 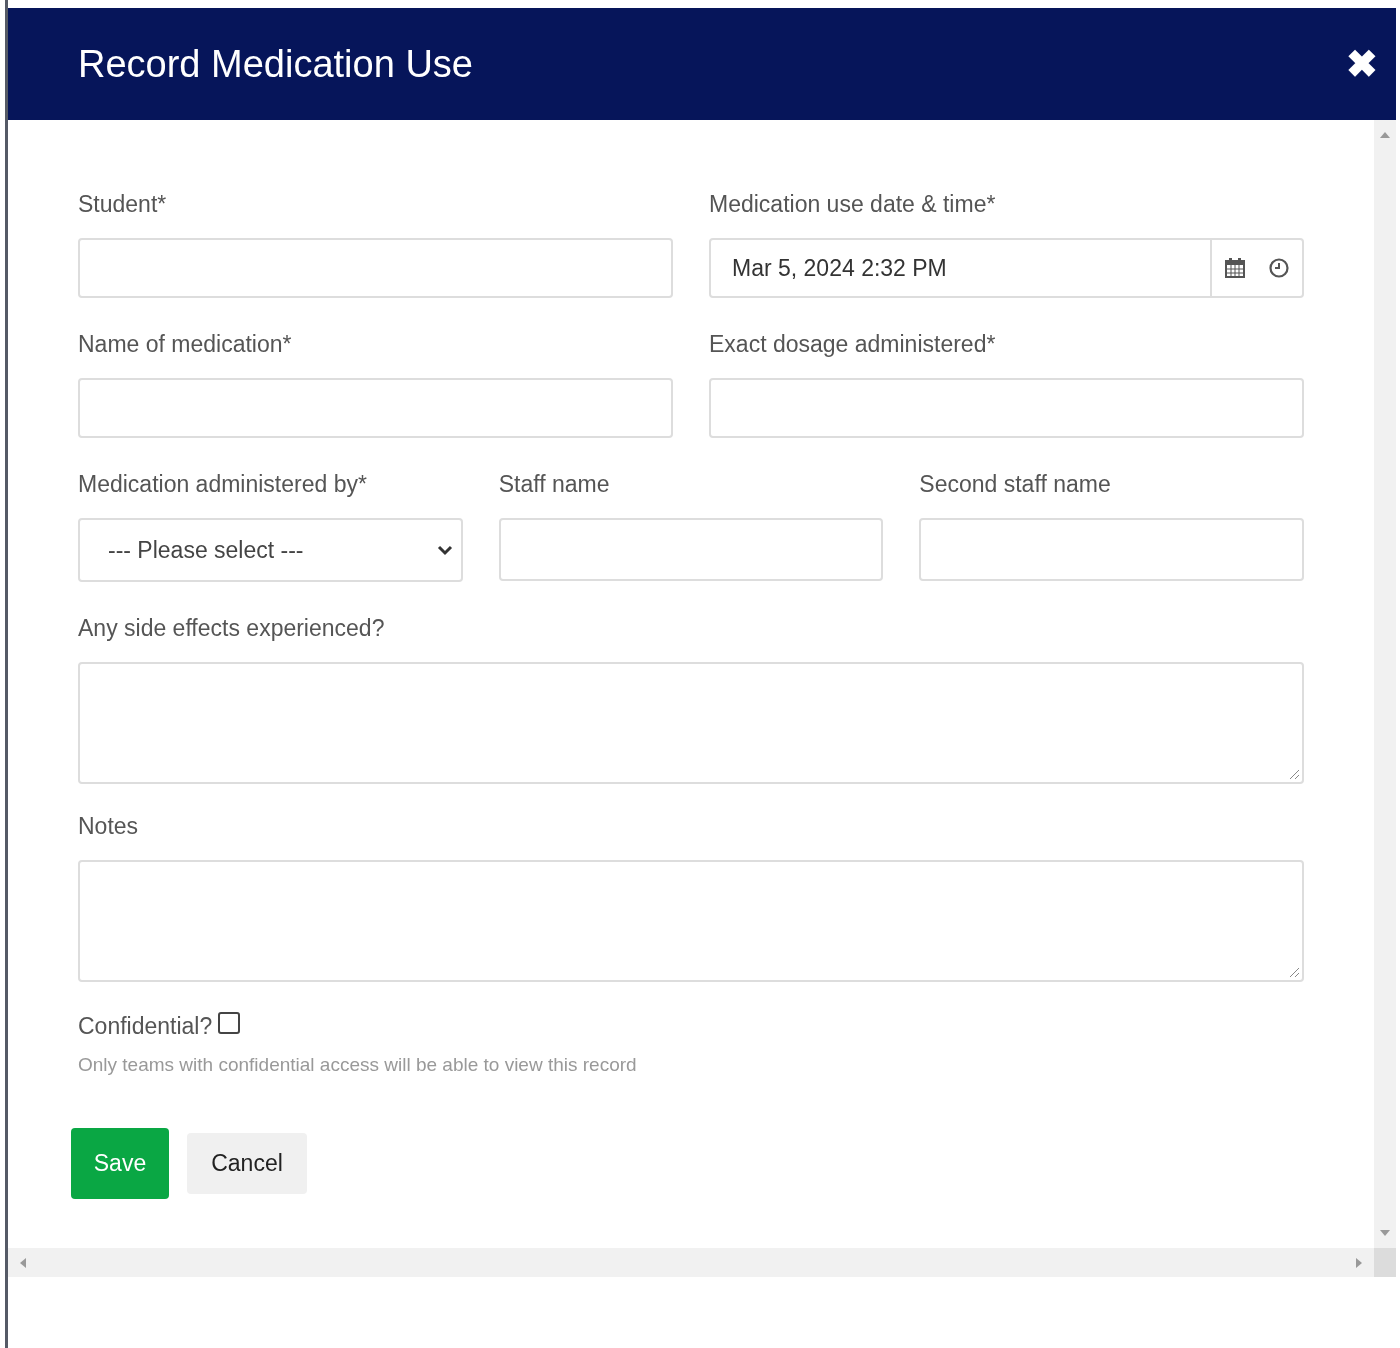 I want to click on checkbox, so click(x=229, y=1023).